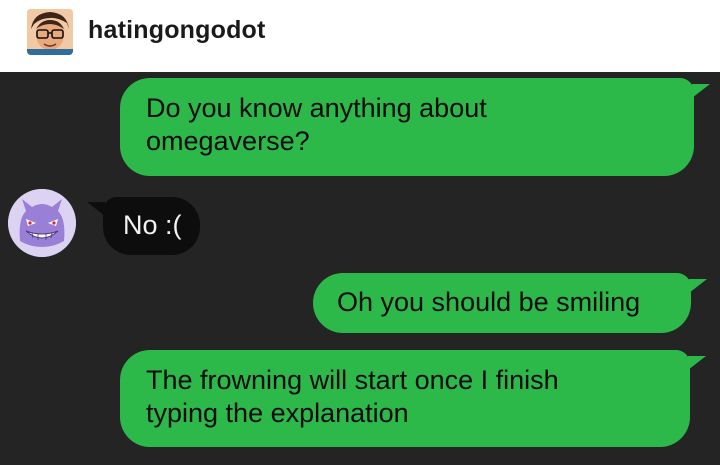 This screenshot has width=720, height=465. Describe the element at coordinates (489, 302) in the screenshot. I see `message-text: Oh you should be smiling` at that location.